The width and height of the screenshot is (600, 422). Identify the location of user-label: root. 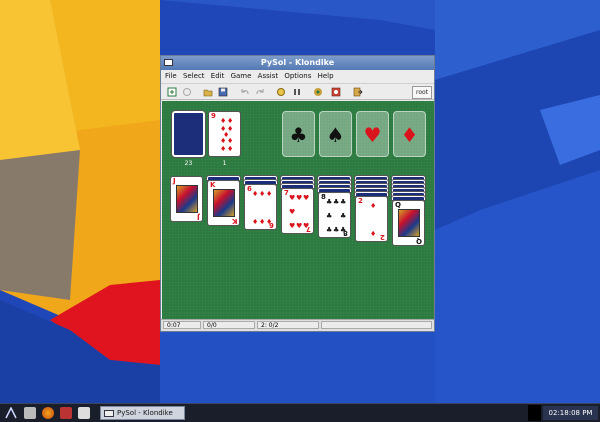
(422, 92).